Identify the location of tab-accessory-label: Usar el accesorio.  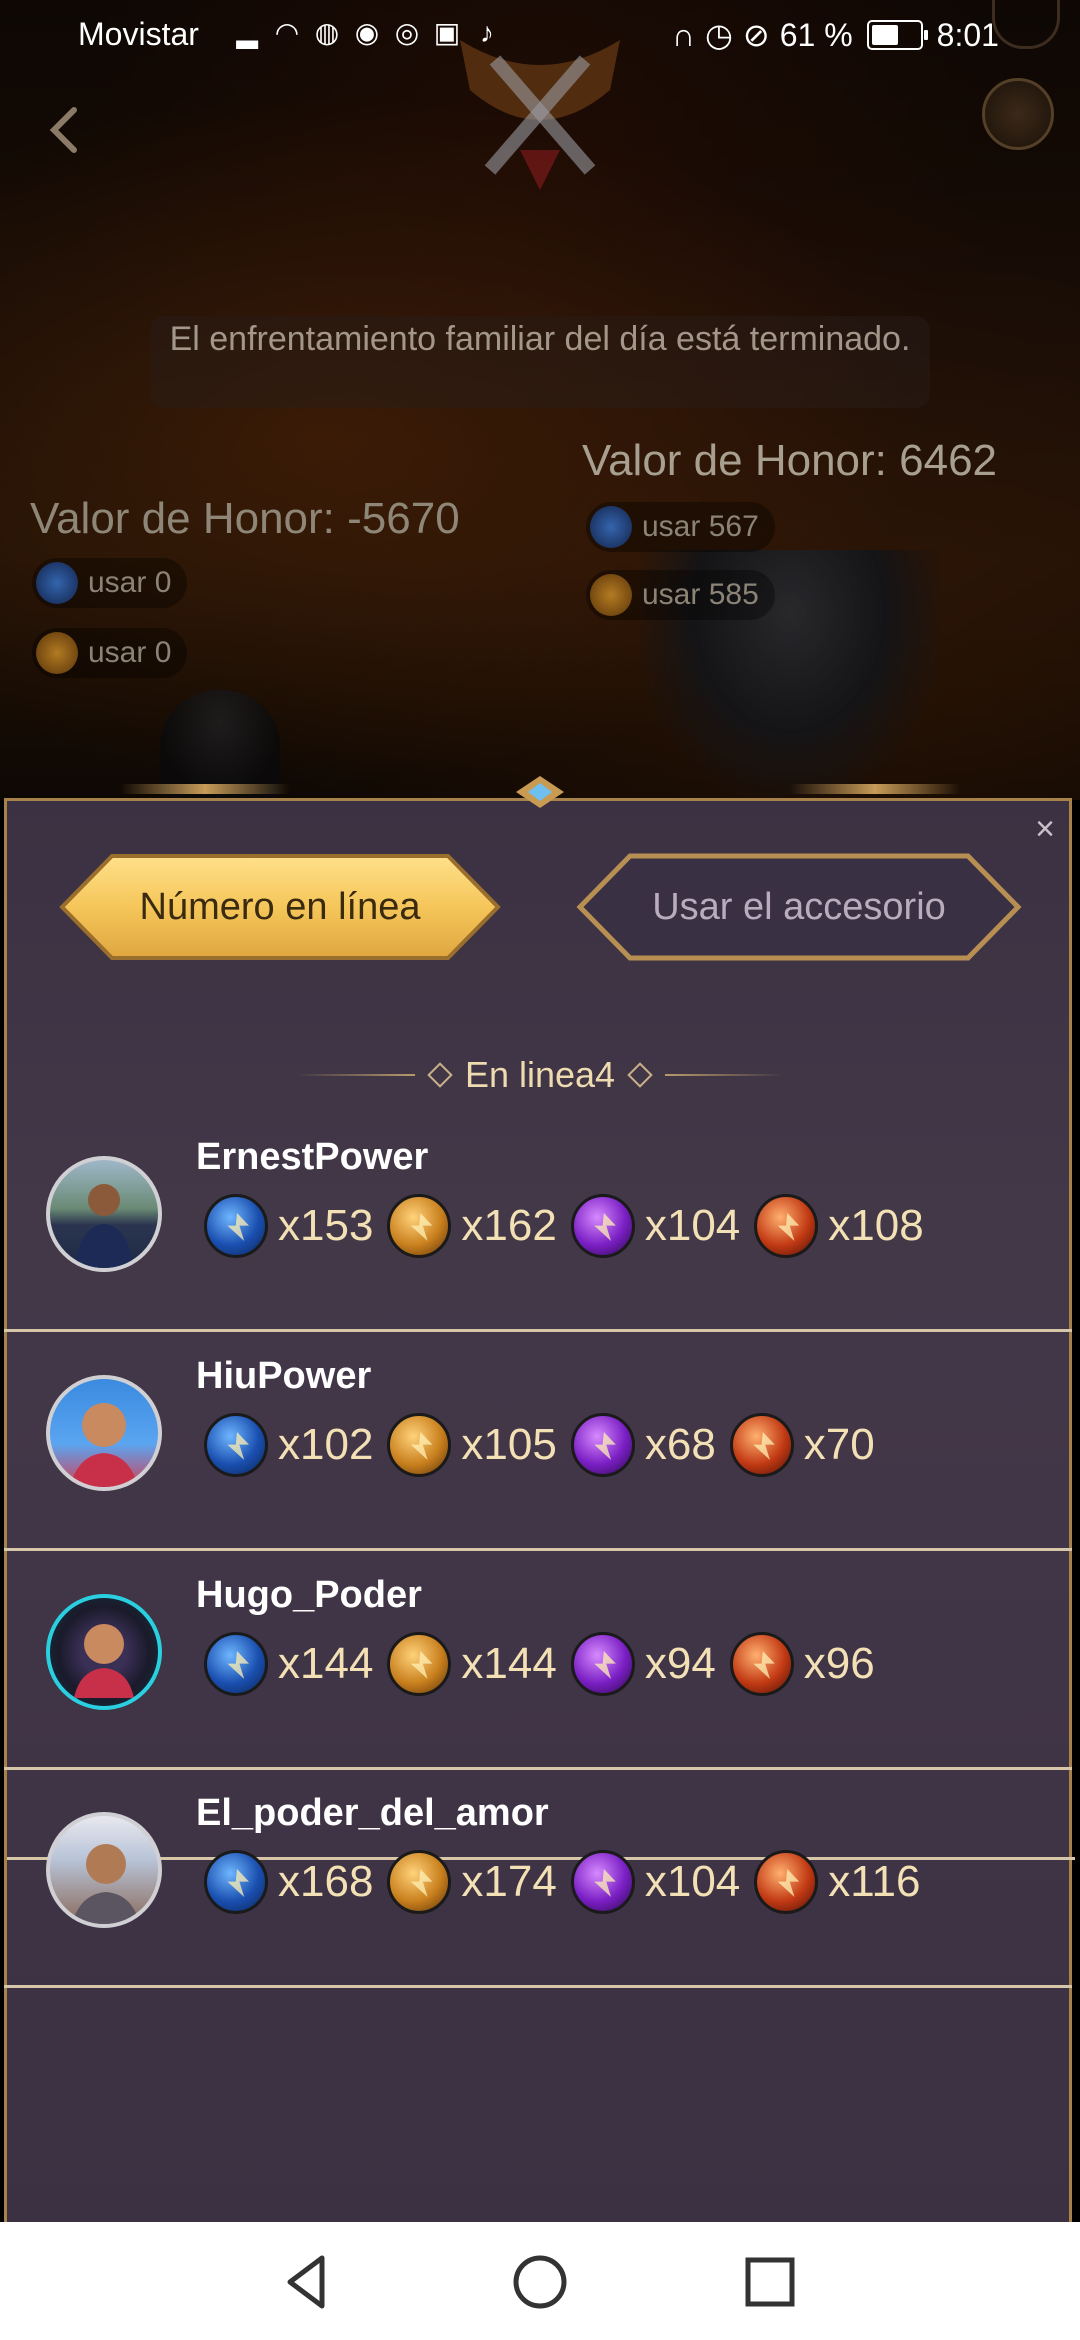
(799, 906).